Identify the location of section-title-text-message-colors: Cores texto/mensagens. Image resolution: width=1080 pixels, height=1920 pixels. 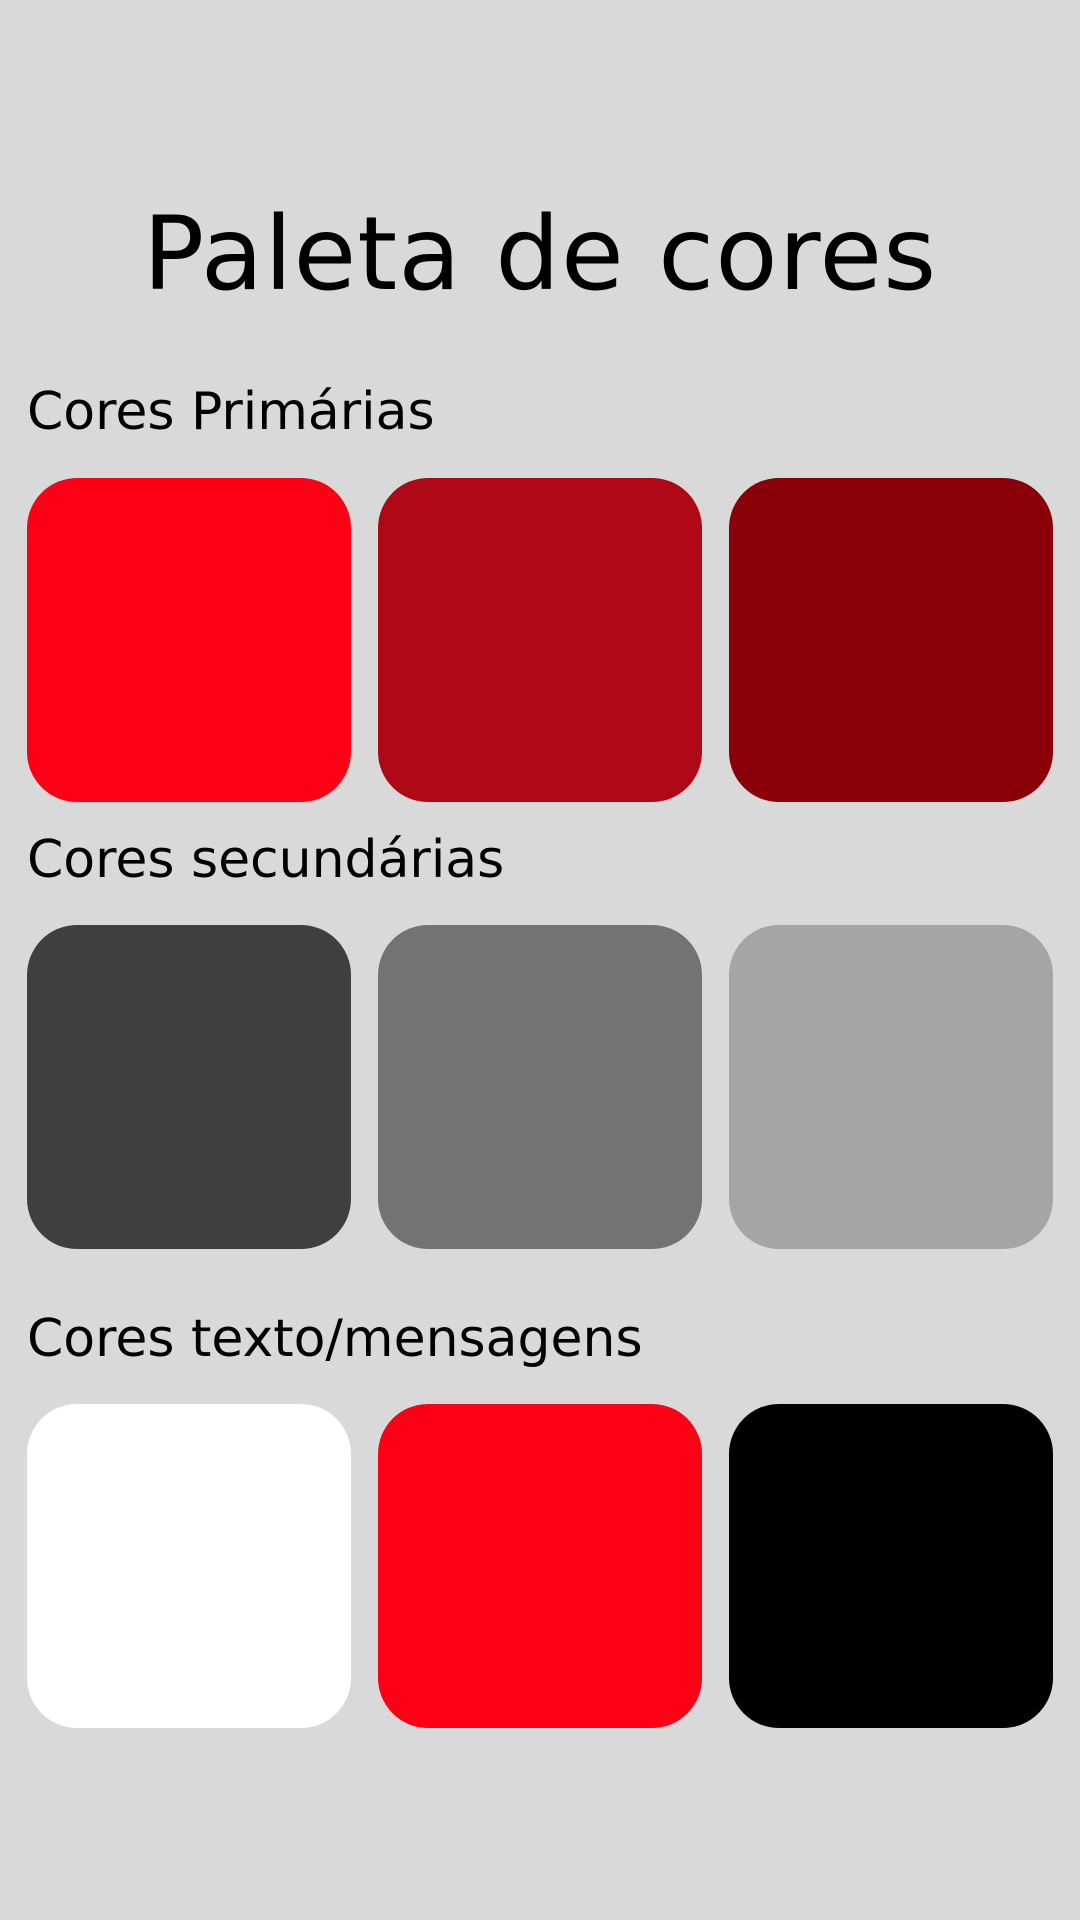
(335, 1339).